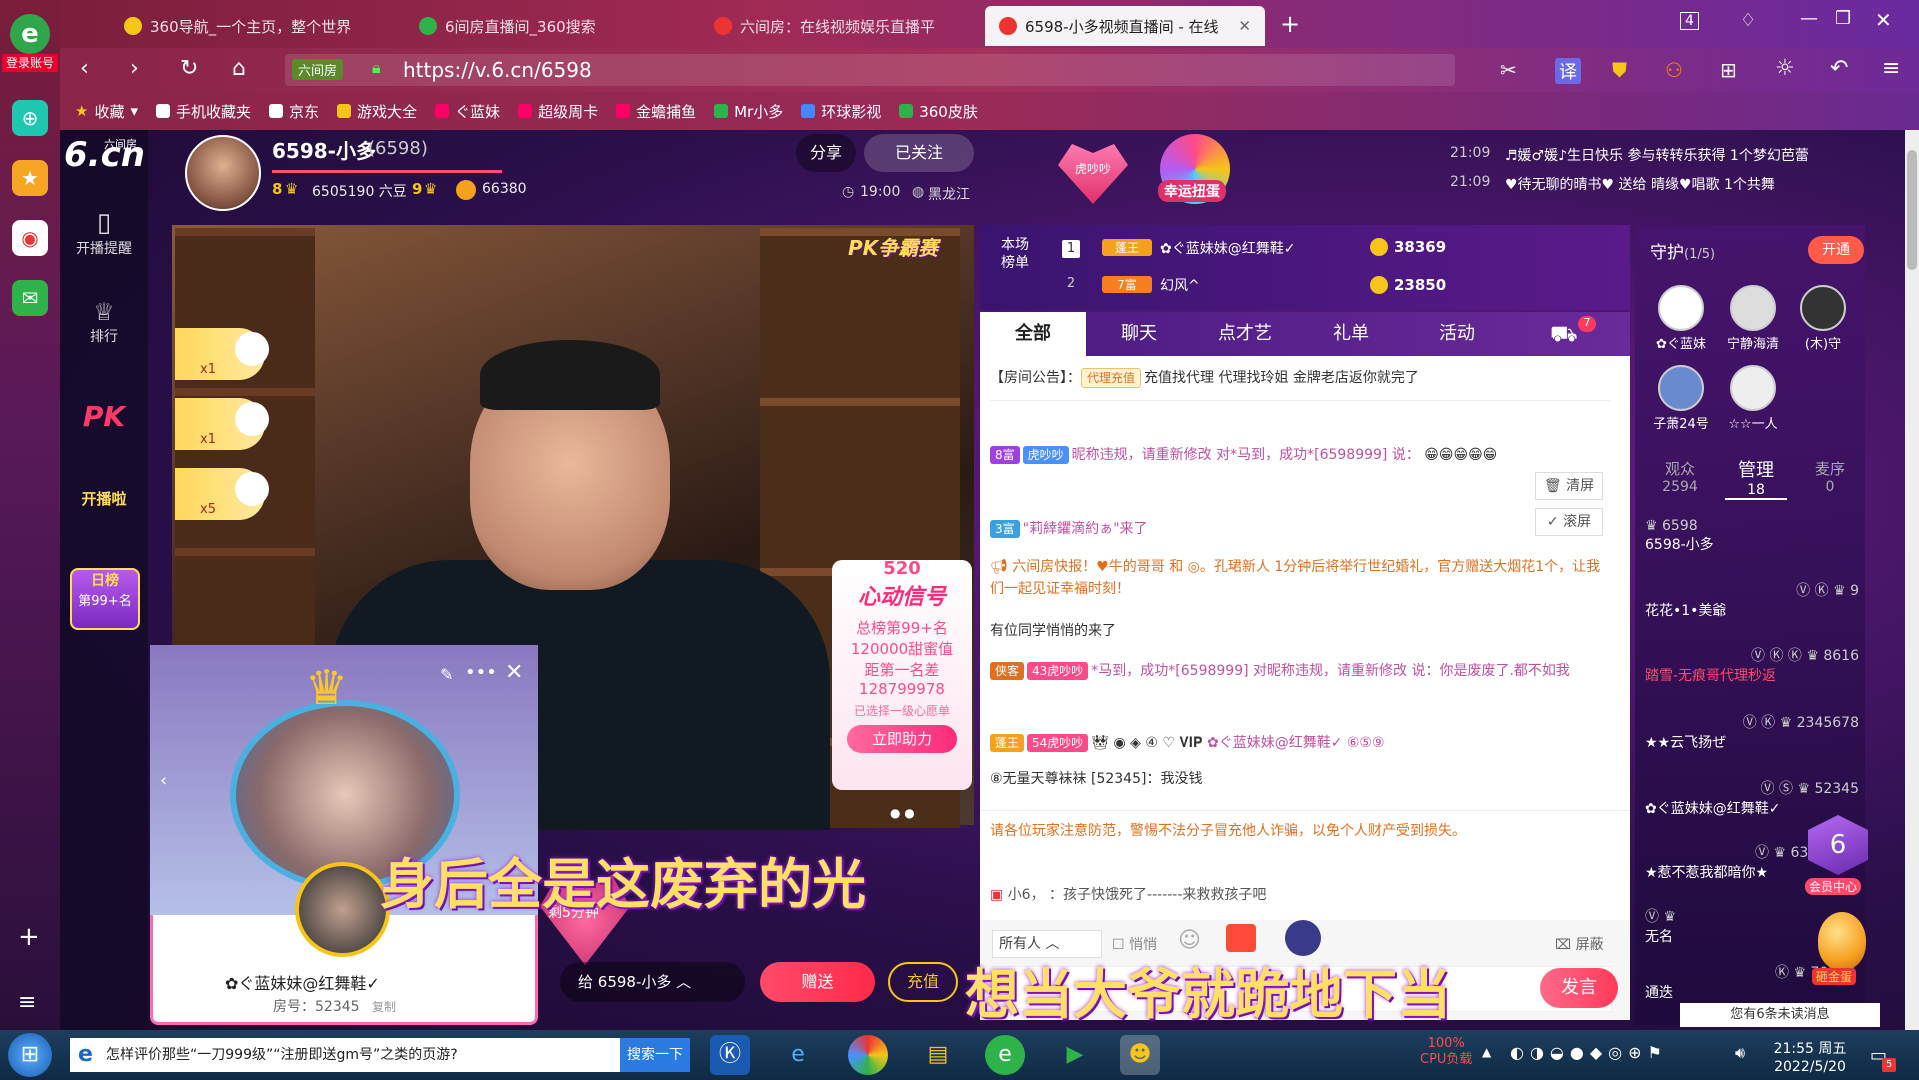 This screenshot has width=1919, height=1080. What do you see at coordinates (1830, 476) in the screenshot?
I see `tab-mic-queue: 麦序 0` at bounding box center [1830, 476].